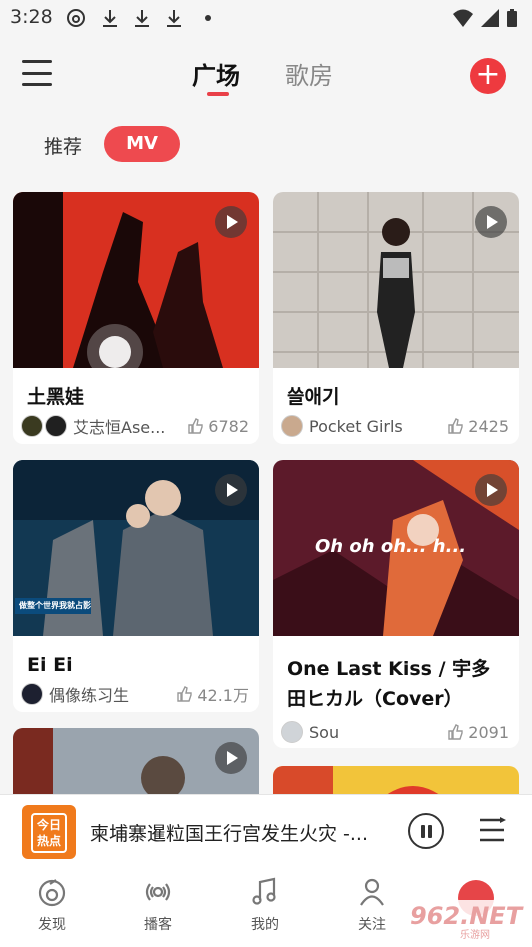 Image resolution: width=532 pixels, height=947 pixels. Describe the element at coordinates (488, 732) in the screenshot. I see `like-count-value: 2091` at that location.